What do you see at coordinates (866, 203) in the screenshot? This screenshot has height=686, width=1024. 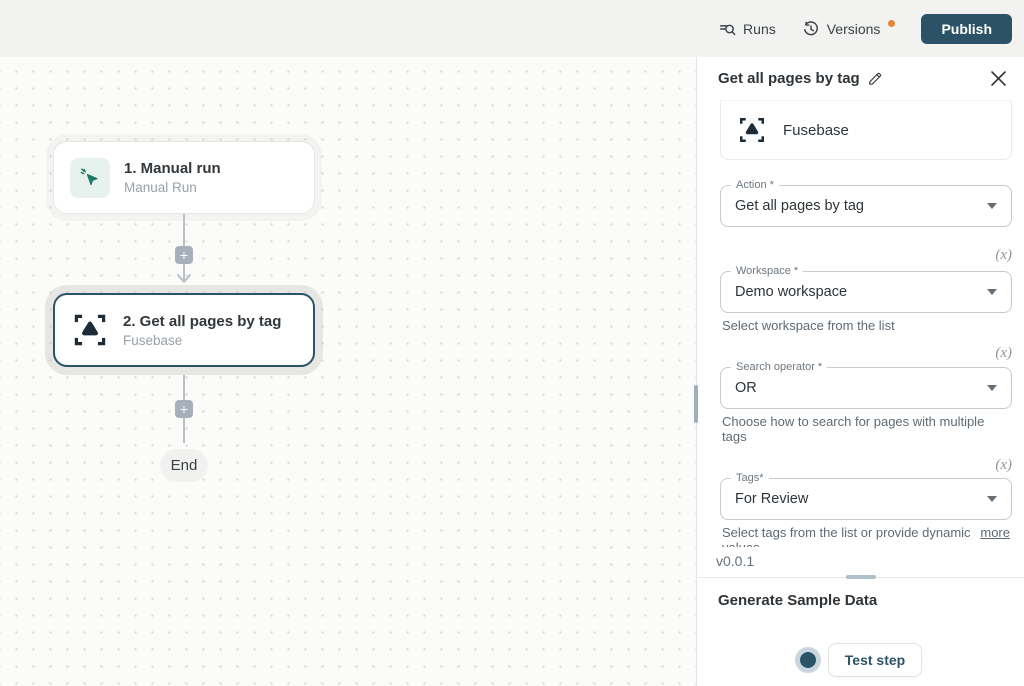 I see `action-select: Action * Get all pages by tag` at bounding box center [866, 203].